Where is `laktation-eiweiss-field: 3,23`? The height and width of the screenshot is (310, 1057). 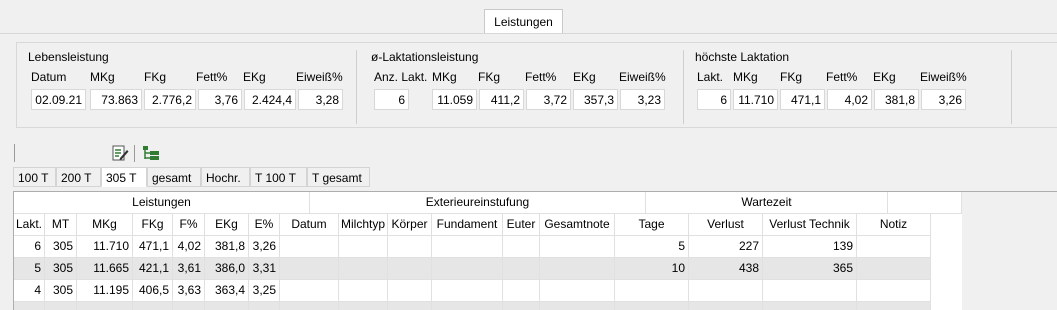 laktation-eiweiss-field: 3,23 is located at coordinates (642, 99).